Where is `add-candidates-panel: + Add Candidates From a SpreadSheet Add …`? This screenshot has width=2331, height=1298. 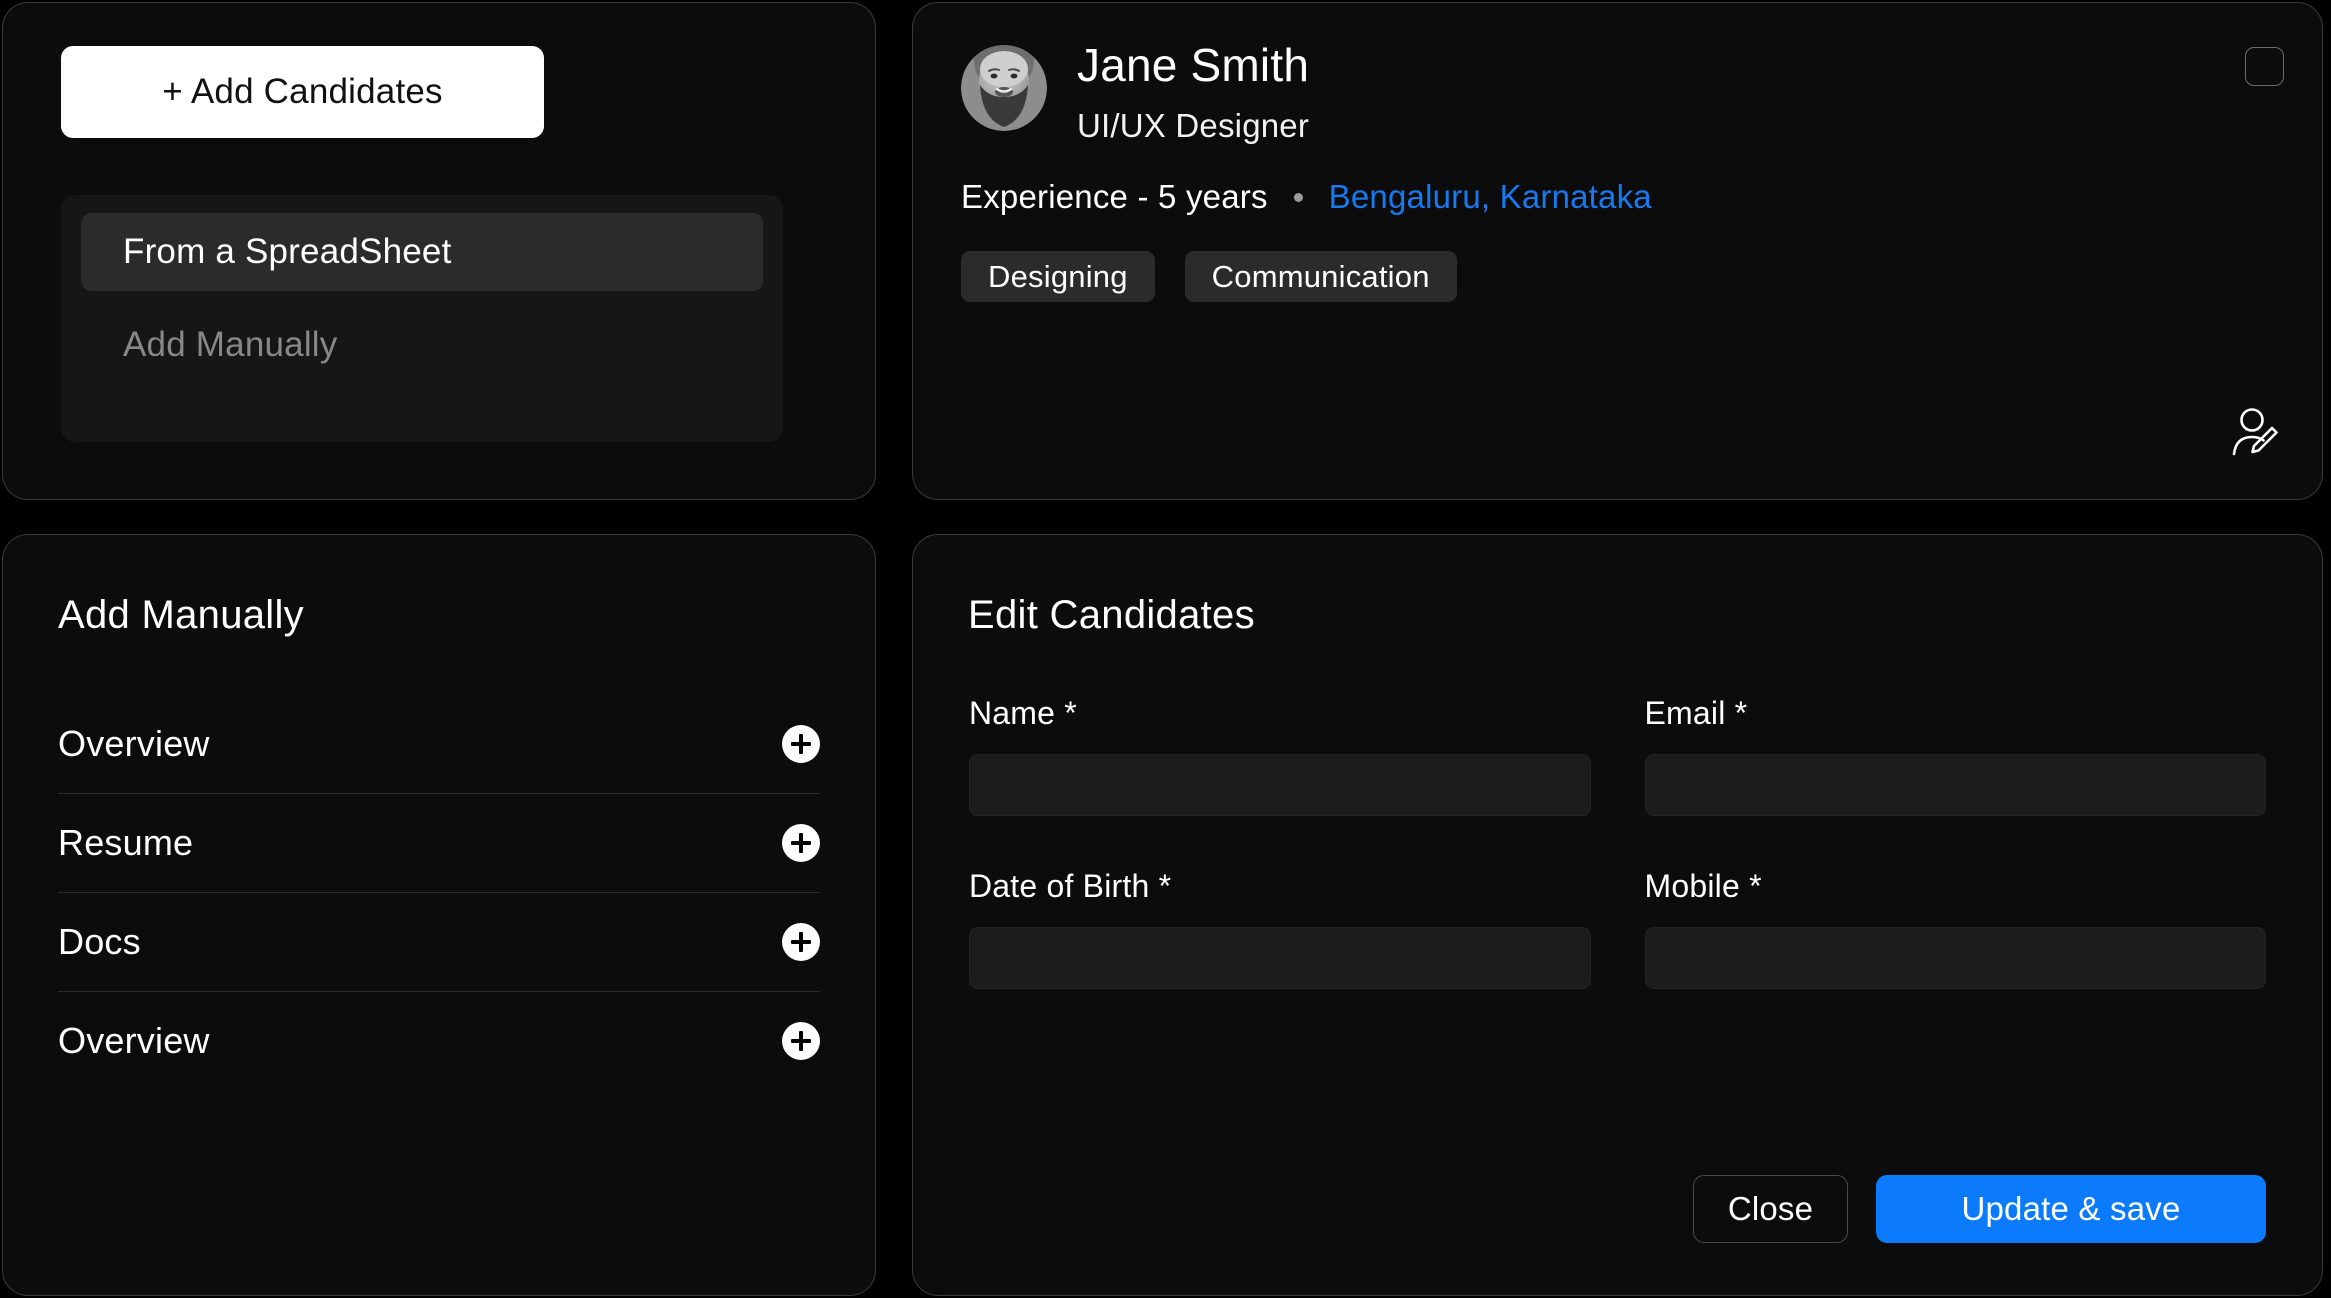
add-candidates-panel: + Add Candidates From a SpreadSheet Add … is located at coordinates (439, 251).